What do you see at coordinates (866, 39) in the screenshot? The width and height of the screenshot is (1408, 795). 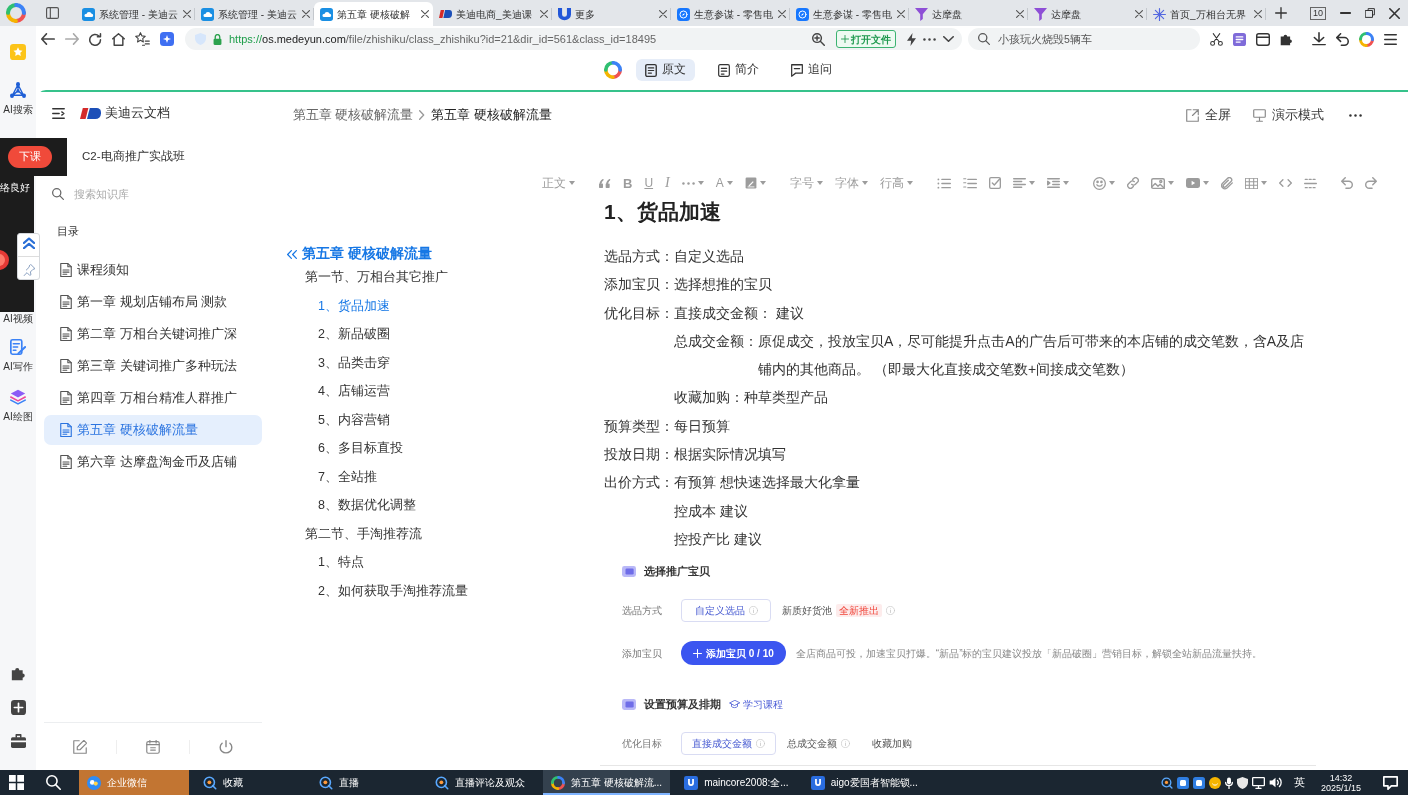 I see `open-file-button: 打开文件` at bounding box center [866, 39].